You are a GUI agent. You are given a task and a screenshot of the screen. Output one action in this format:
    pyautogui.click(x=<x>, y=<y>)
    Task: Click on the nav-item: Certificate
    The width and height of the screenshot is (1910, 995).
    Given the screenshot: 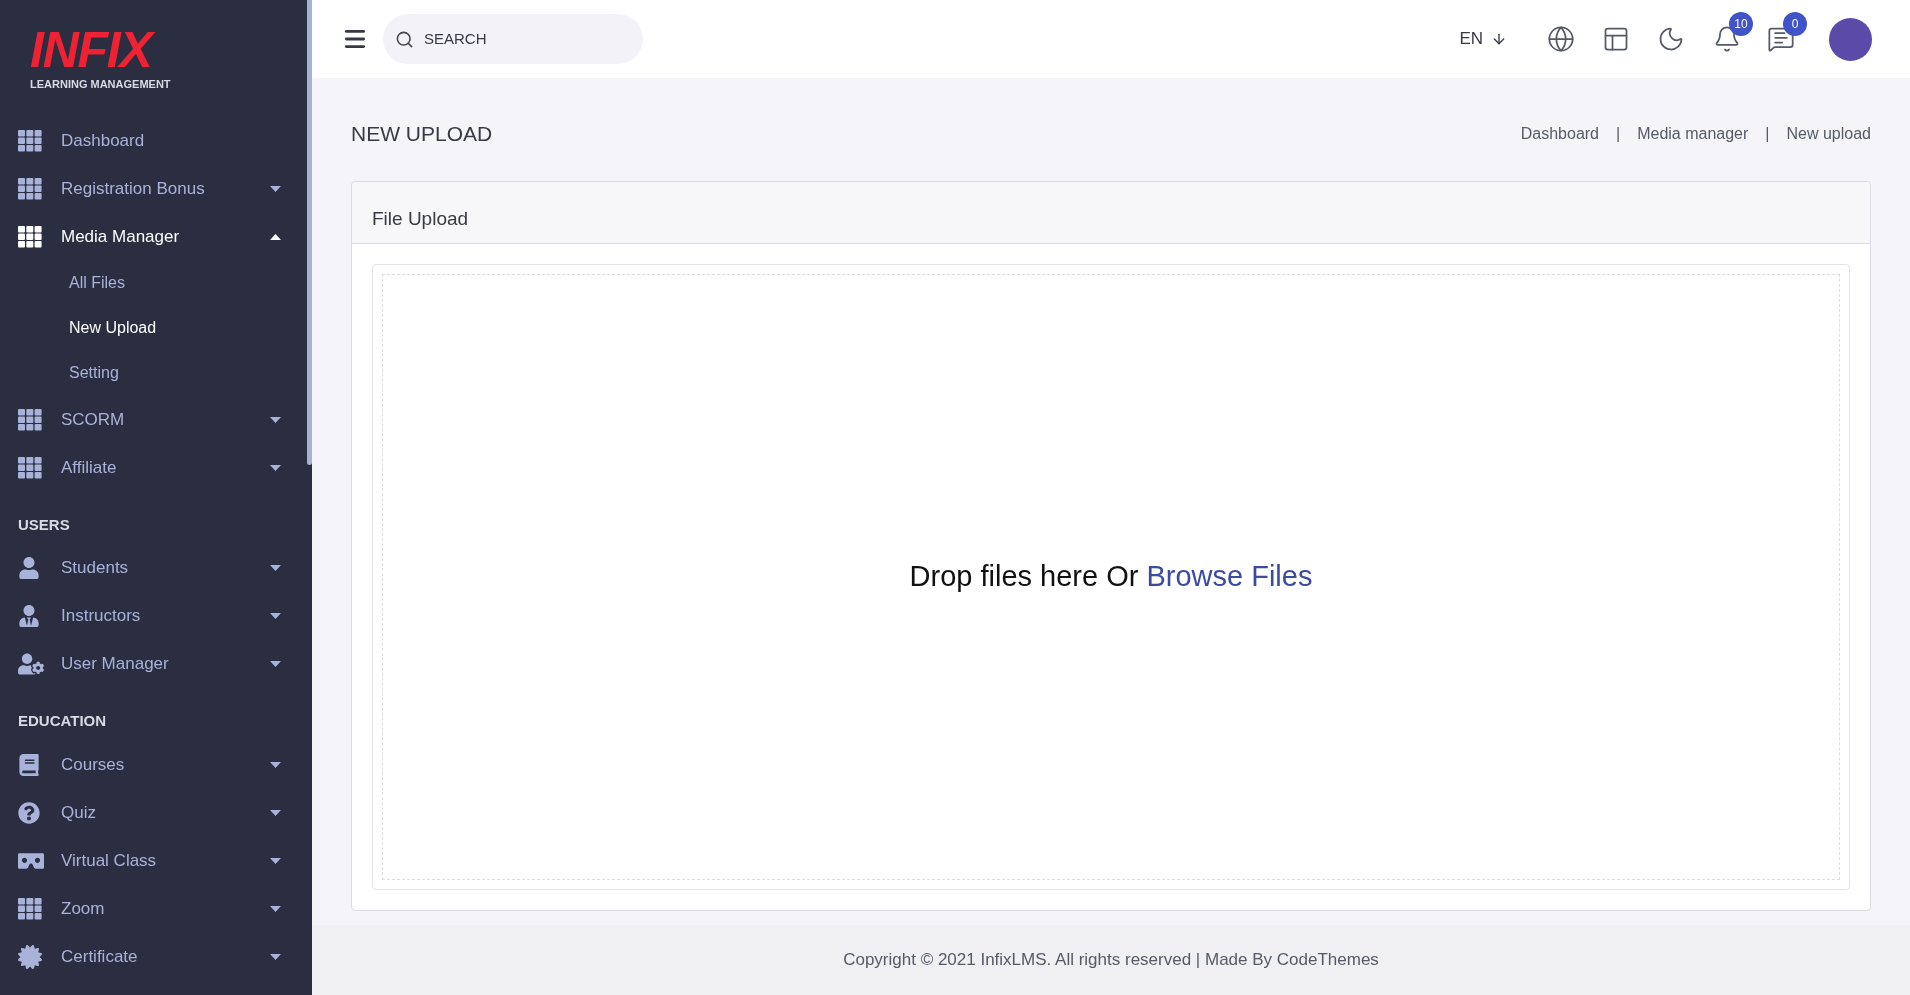 What is the action you would take?
    pyautogui.click(x=153, y=956)
    